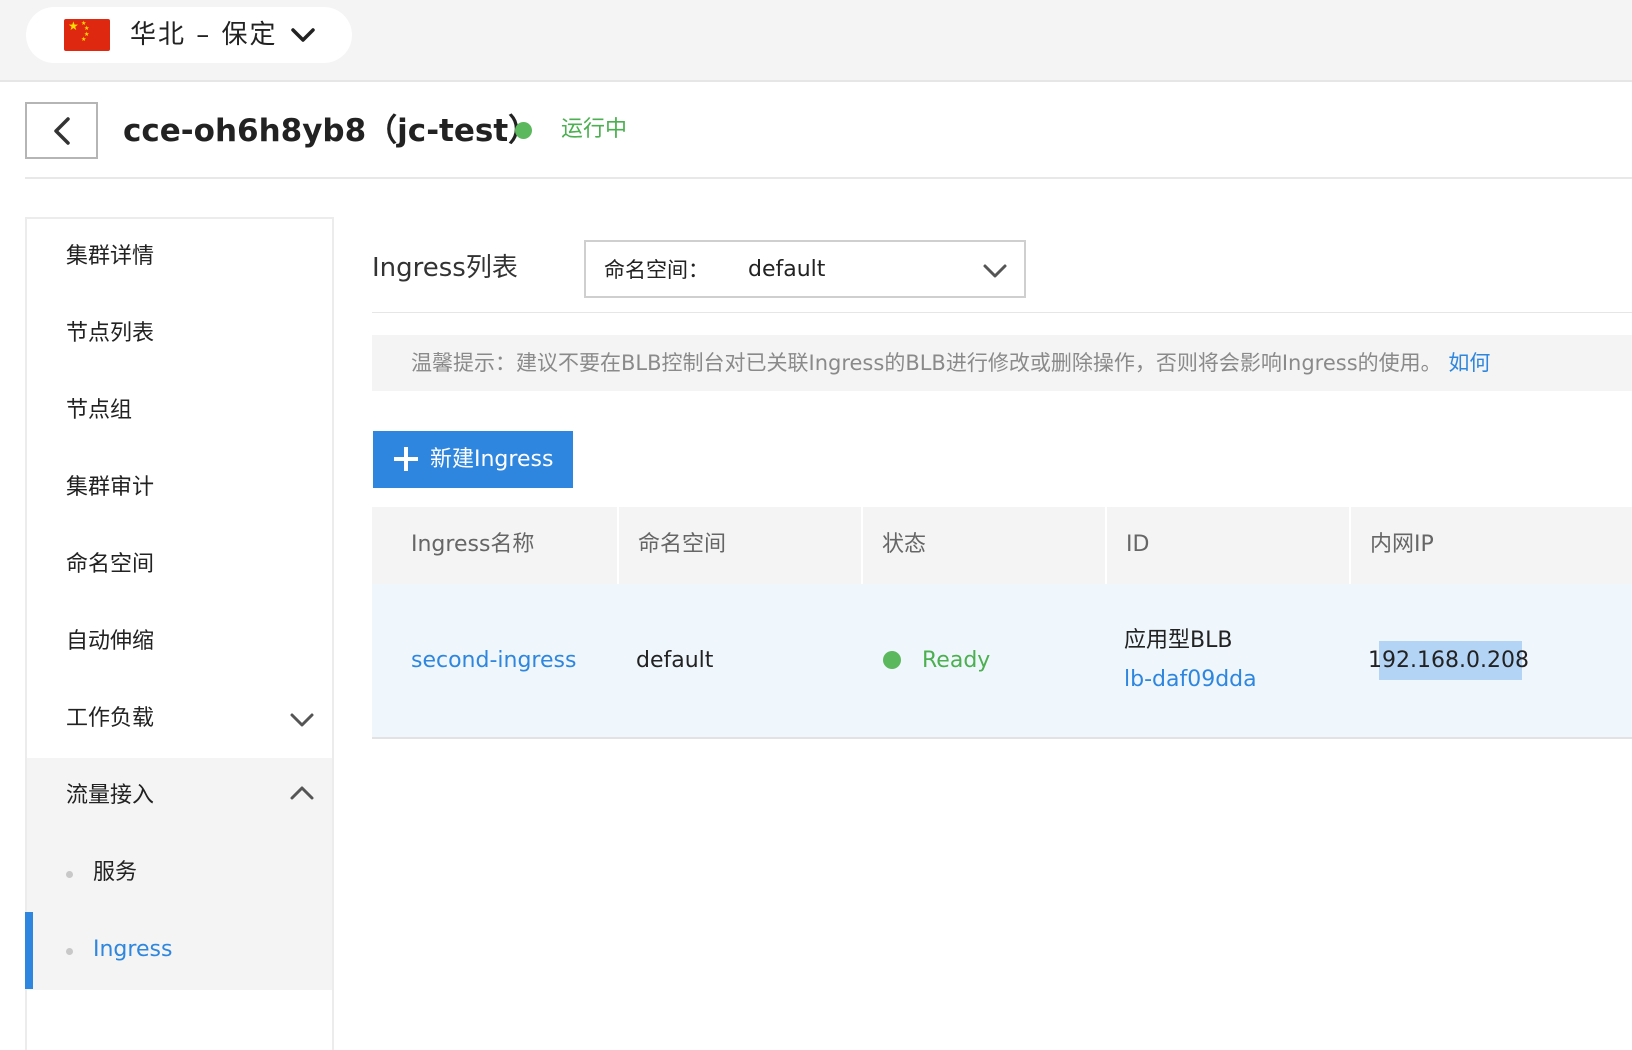 The width and height of the screenshot is (1632, 1050). I want to click on column-header-label: Ingress名称, so click(473, 544).